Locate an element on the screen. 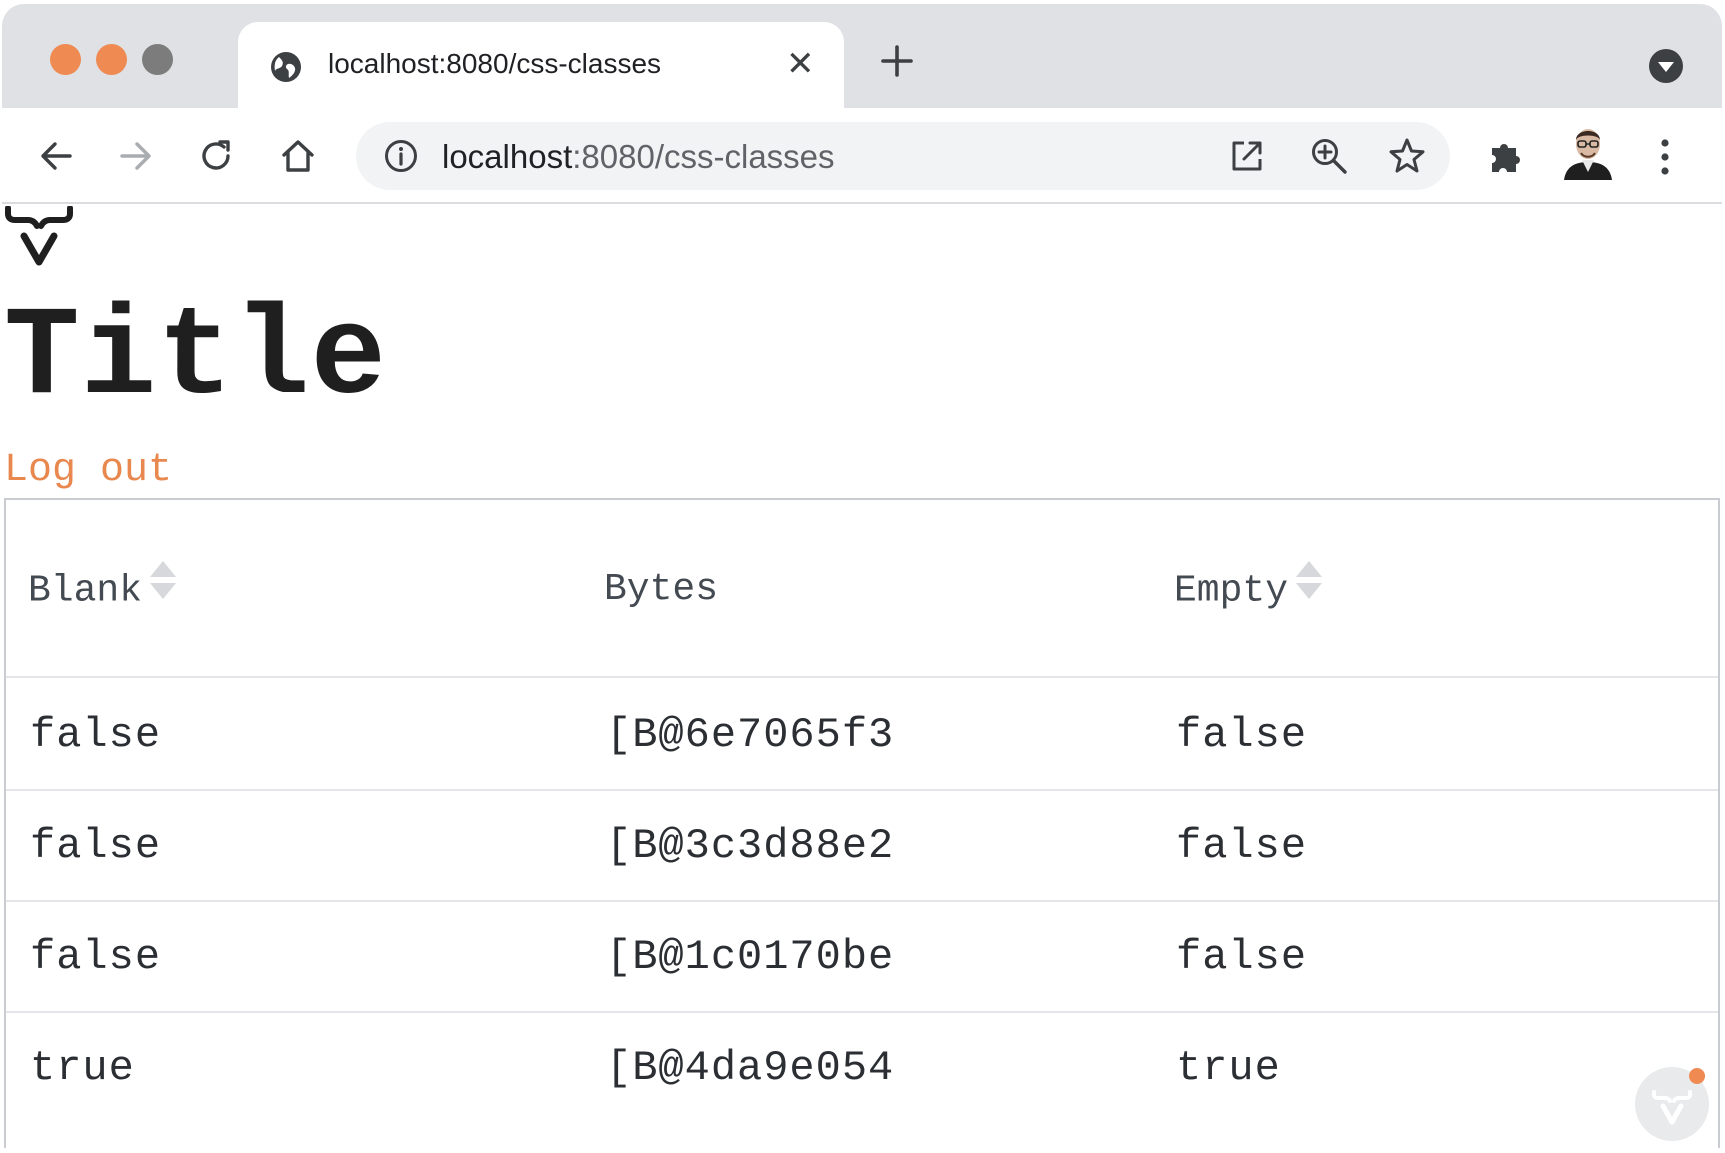 This screenshot has width=1725, height=1153. new-tab-icon is located at coordinates (897, 63).